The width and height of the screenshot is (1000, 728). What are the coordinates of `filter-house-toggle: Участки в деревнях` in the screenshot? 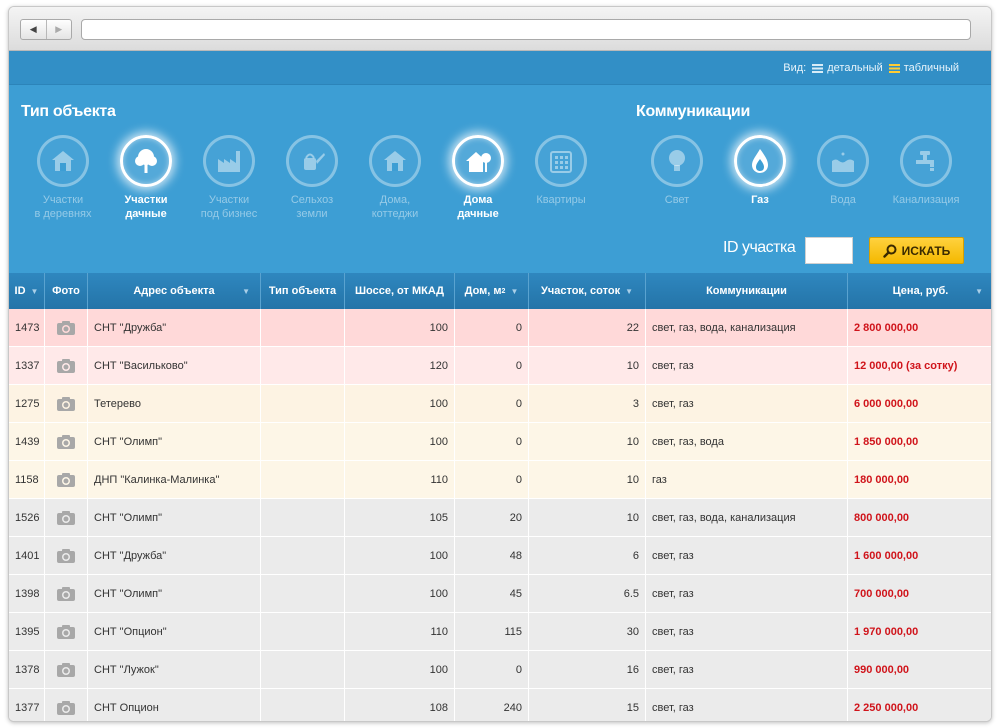 It's located at (63, 178).